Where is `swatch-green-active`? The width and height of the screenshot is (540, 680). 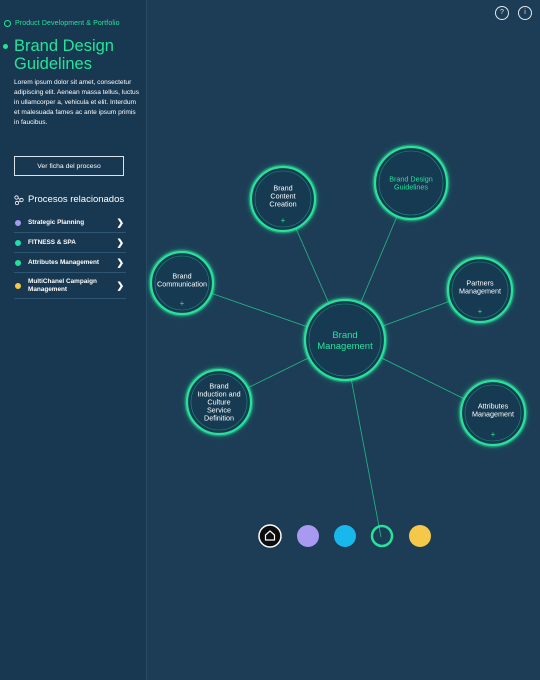 swatch-green-active is located at coordinates (382, 536).